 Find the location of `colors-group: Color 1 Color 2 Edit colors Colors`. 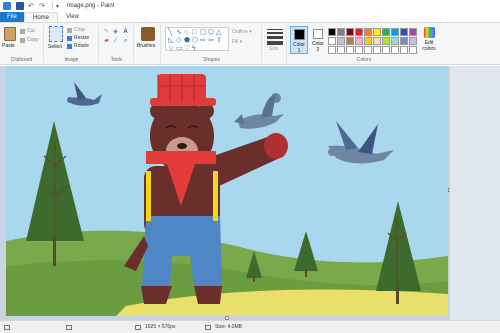

colors-group: Color 1 Color 2 Edit colors Colors is located at coordinates (364, 44).